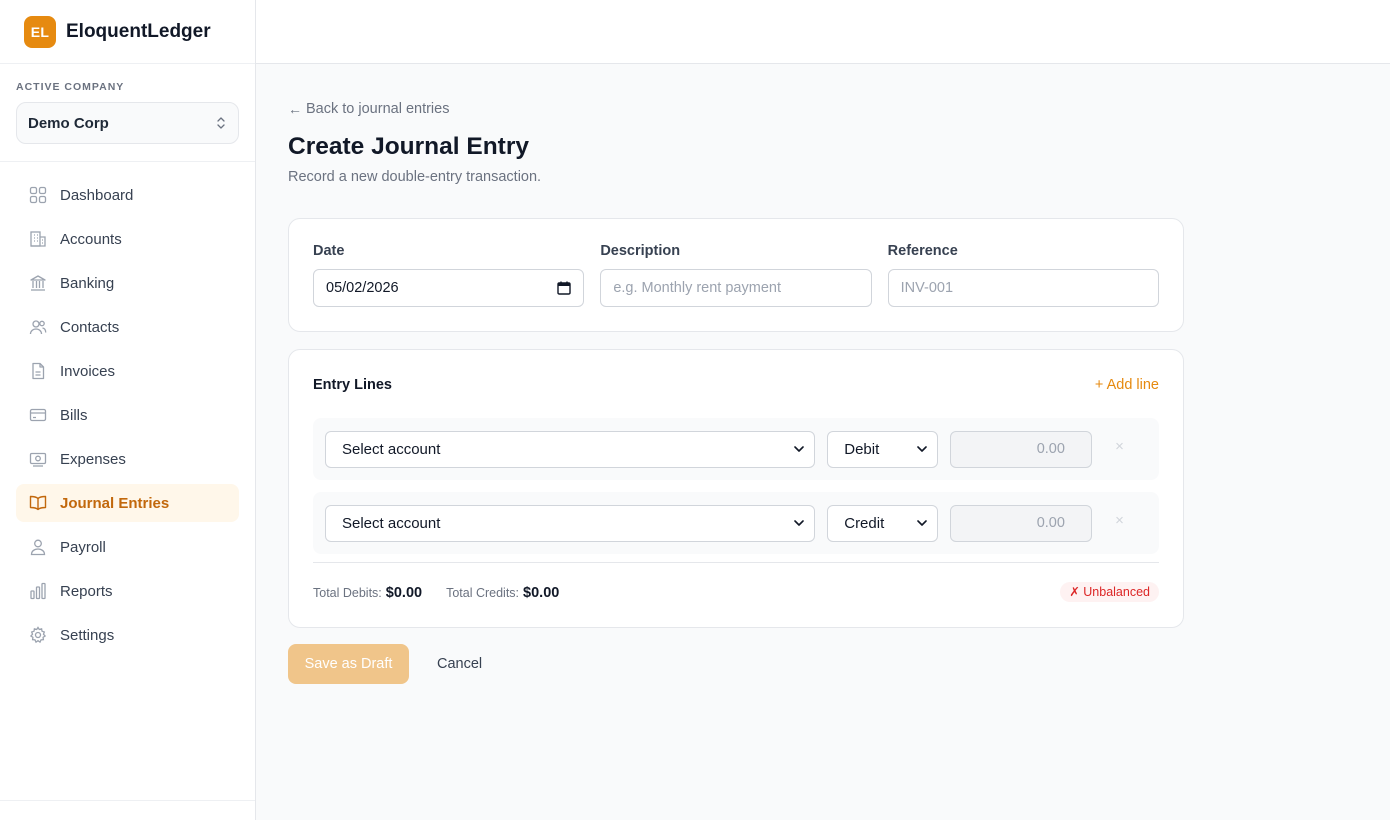 This screenshot has width=1390, height=820. Describe the element at coordinates (127, 327) in the screenshot. I see `nav-item-contacts: Contacts` at that location.